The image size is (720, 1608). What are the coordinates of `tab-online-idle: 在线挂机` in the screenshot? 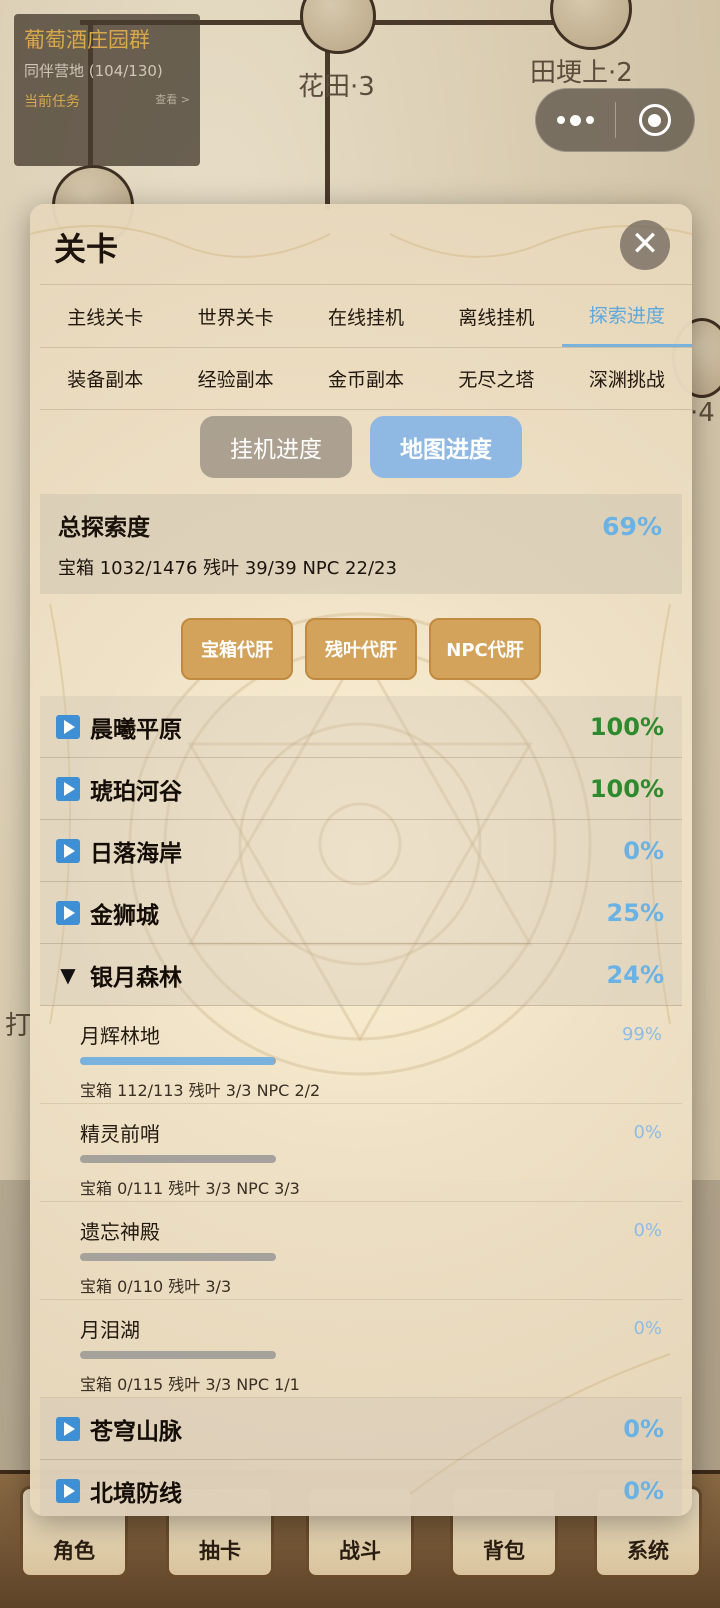 It's located at (366, 316).